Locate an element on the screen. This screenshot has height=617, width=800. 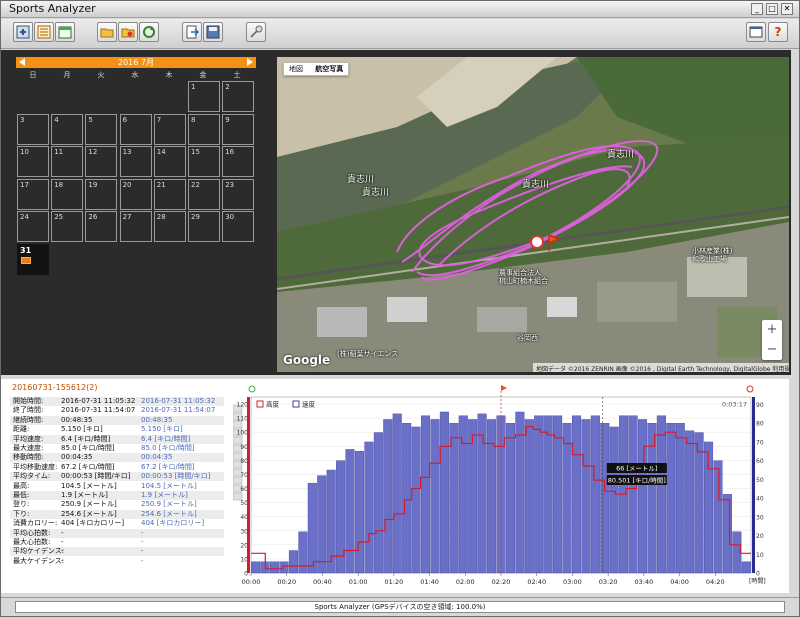
status-text: Sports Analyzer (GPSデバイスの空き領域: 100.0%) is located at coordinates (400, 607).